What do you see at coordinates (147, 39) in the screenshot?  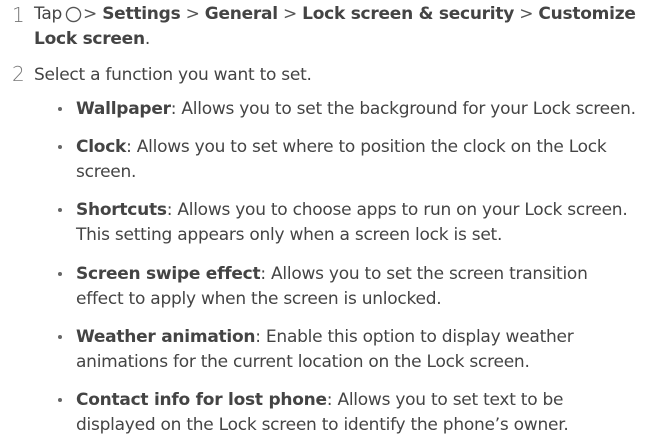 I see `step-1-period: .` at bounding box center [147, 39].